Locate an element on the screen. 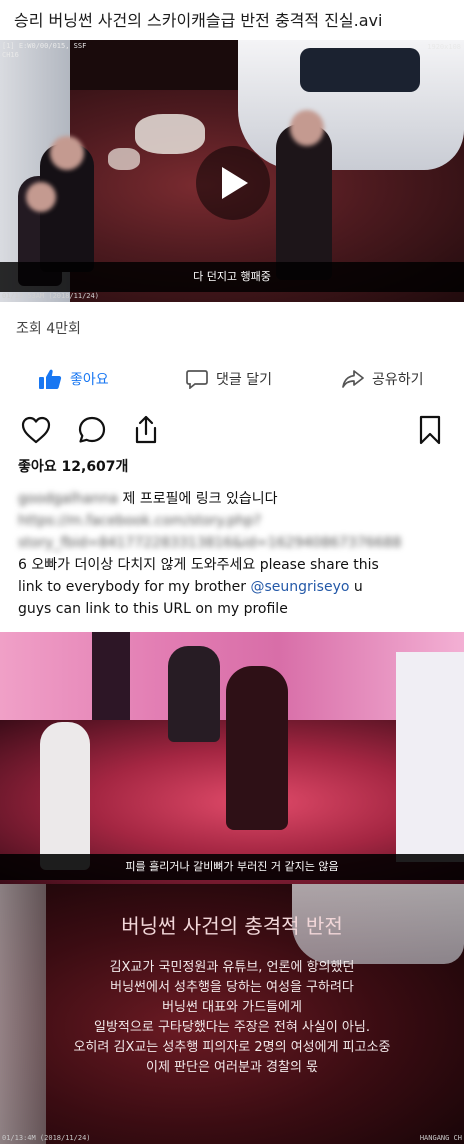 This screenshot has width=464, height=1144. caption-username: goodgalhanna is located at coordinates (68, 499).